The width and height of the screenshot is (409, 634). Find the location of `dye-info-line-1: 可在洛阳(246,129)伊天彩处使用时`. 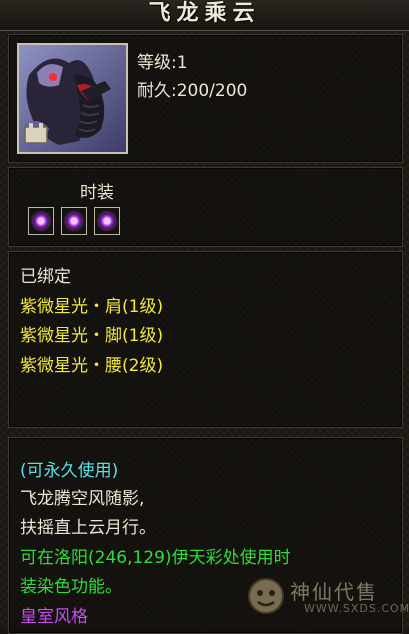

dye-info-line-1: 可在洛阳(246,129)伊天彩处使用时 is located at coordinates (155, 558).